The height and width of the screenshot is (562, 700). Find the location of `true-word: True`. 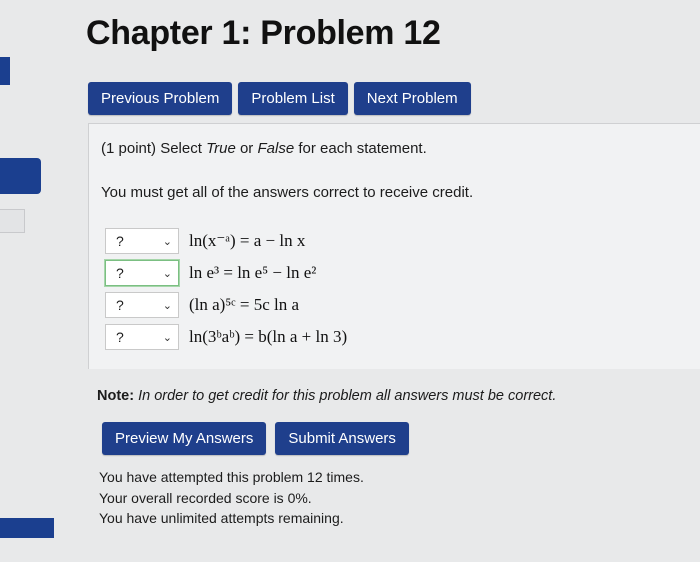

true-word: True is located at coordinates (221, 148).